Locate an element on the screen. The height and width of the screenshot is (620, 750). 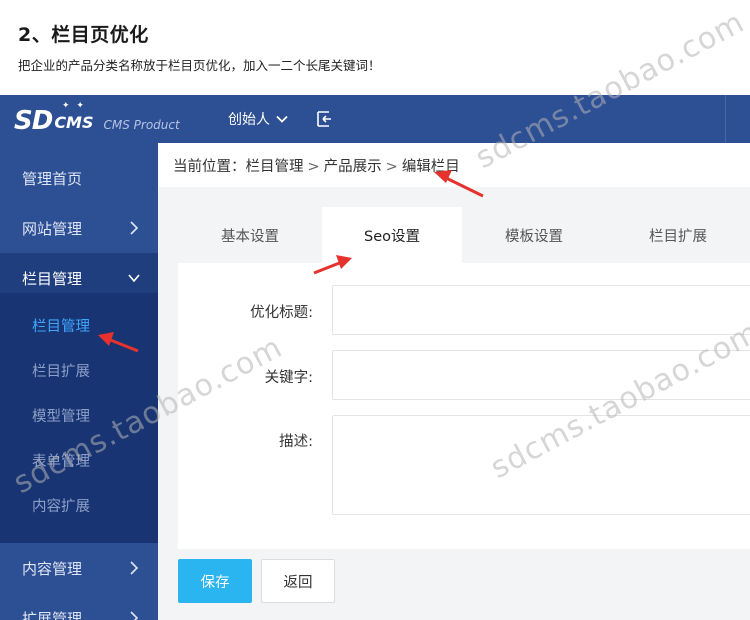
tab-template-settings: 模板设置 is located at coordinates (534, 235).